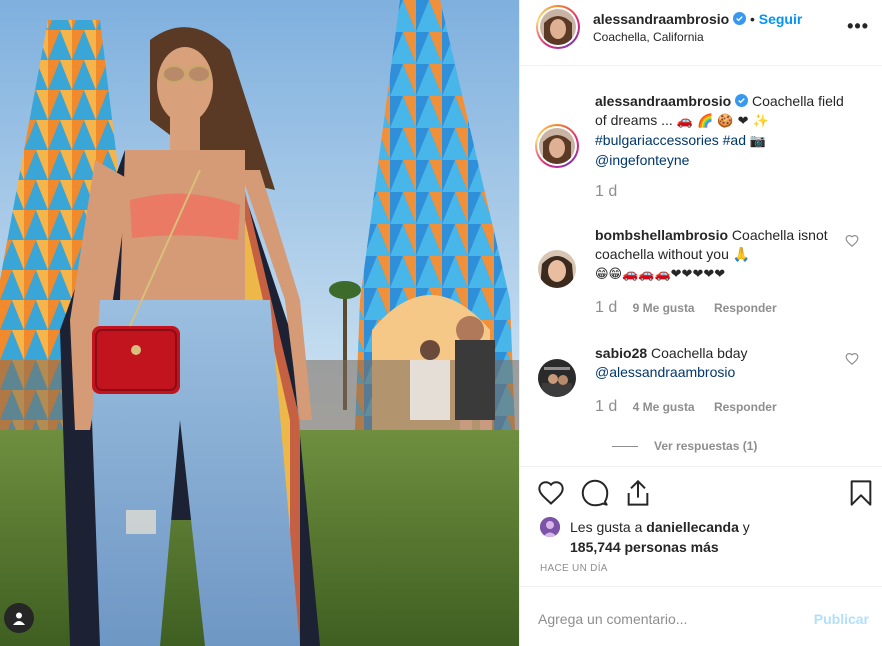  Describe the element at coordinates (608, 527) in the screenshot. I see `likes-prefix: Les gusta a` at that location.